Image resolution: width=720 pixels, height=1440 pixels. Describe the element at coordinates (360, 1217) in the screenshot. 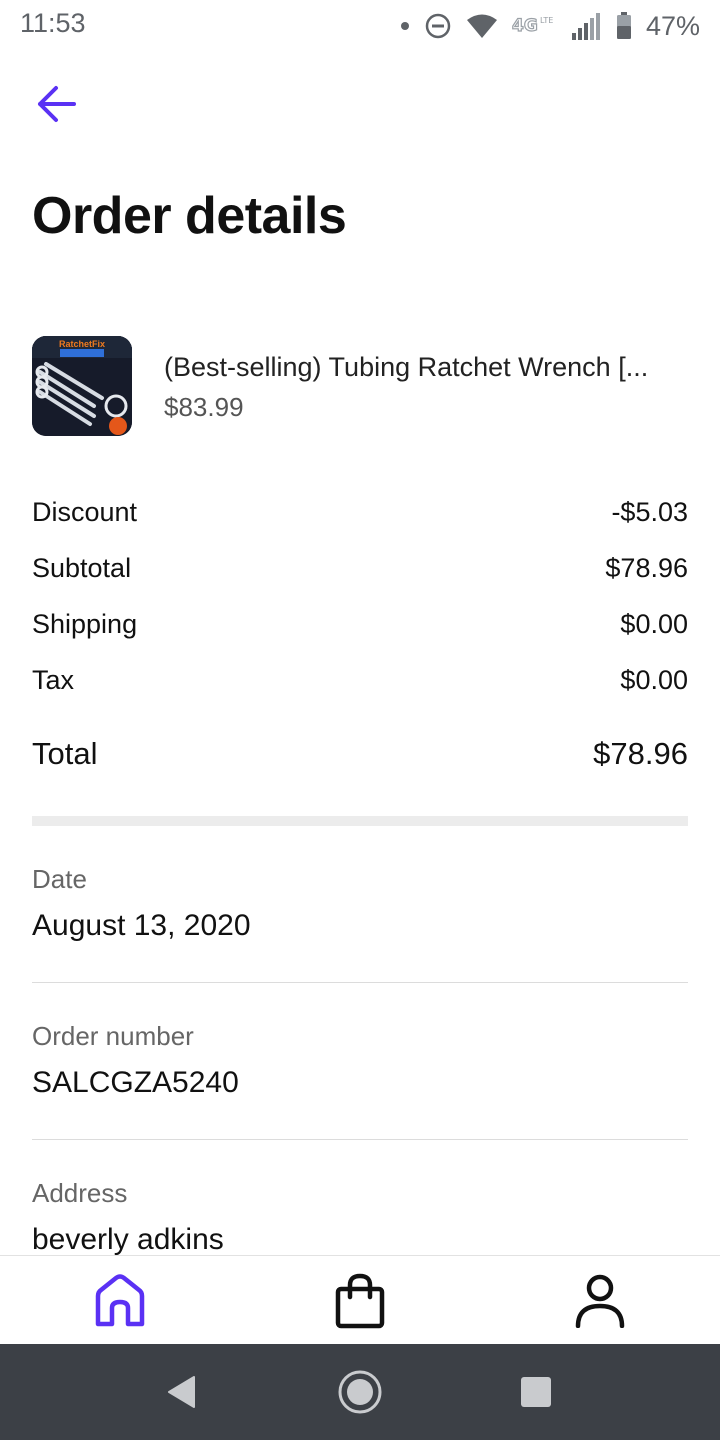

I see `address-section: Address beverly adkins` at that location.